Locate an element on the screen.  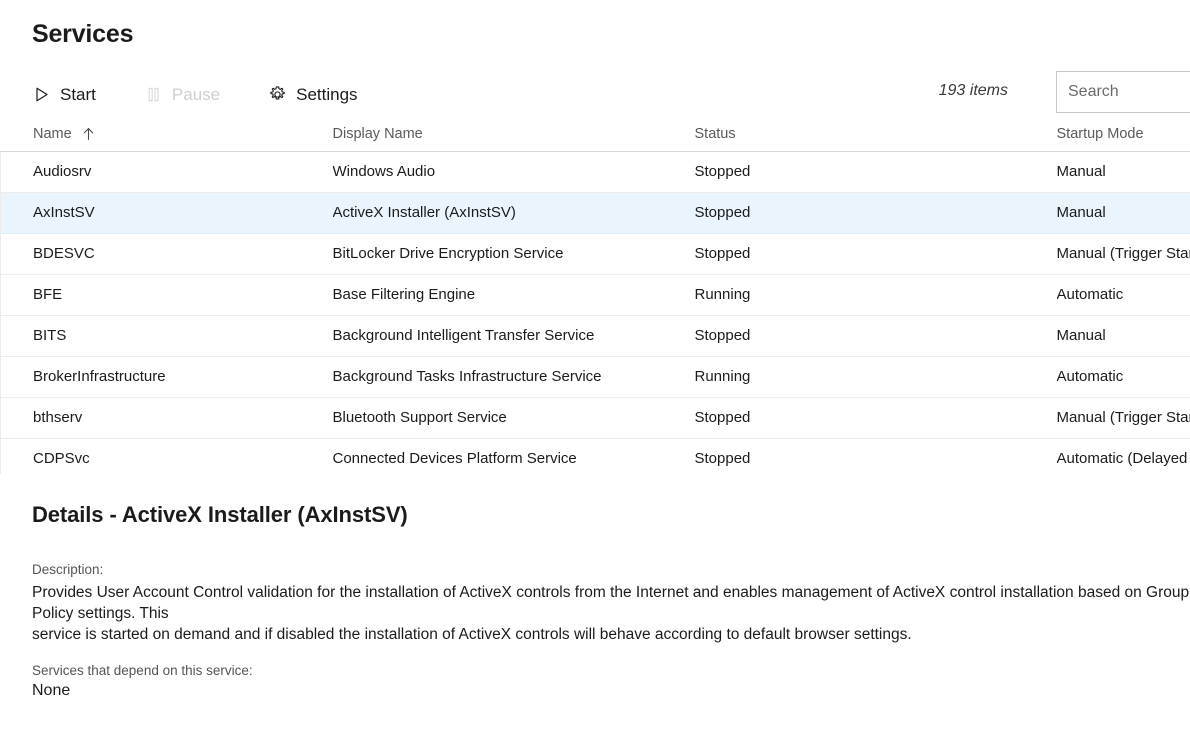
cell-display-name: ActiveX Installer (AxInstSV) is located at coordinates (513, 213).